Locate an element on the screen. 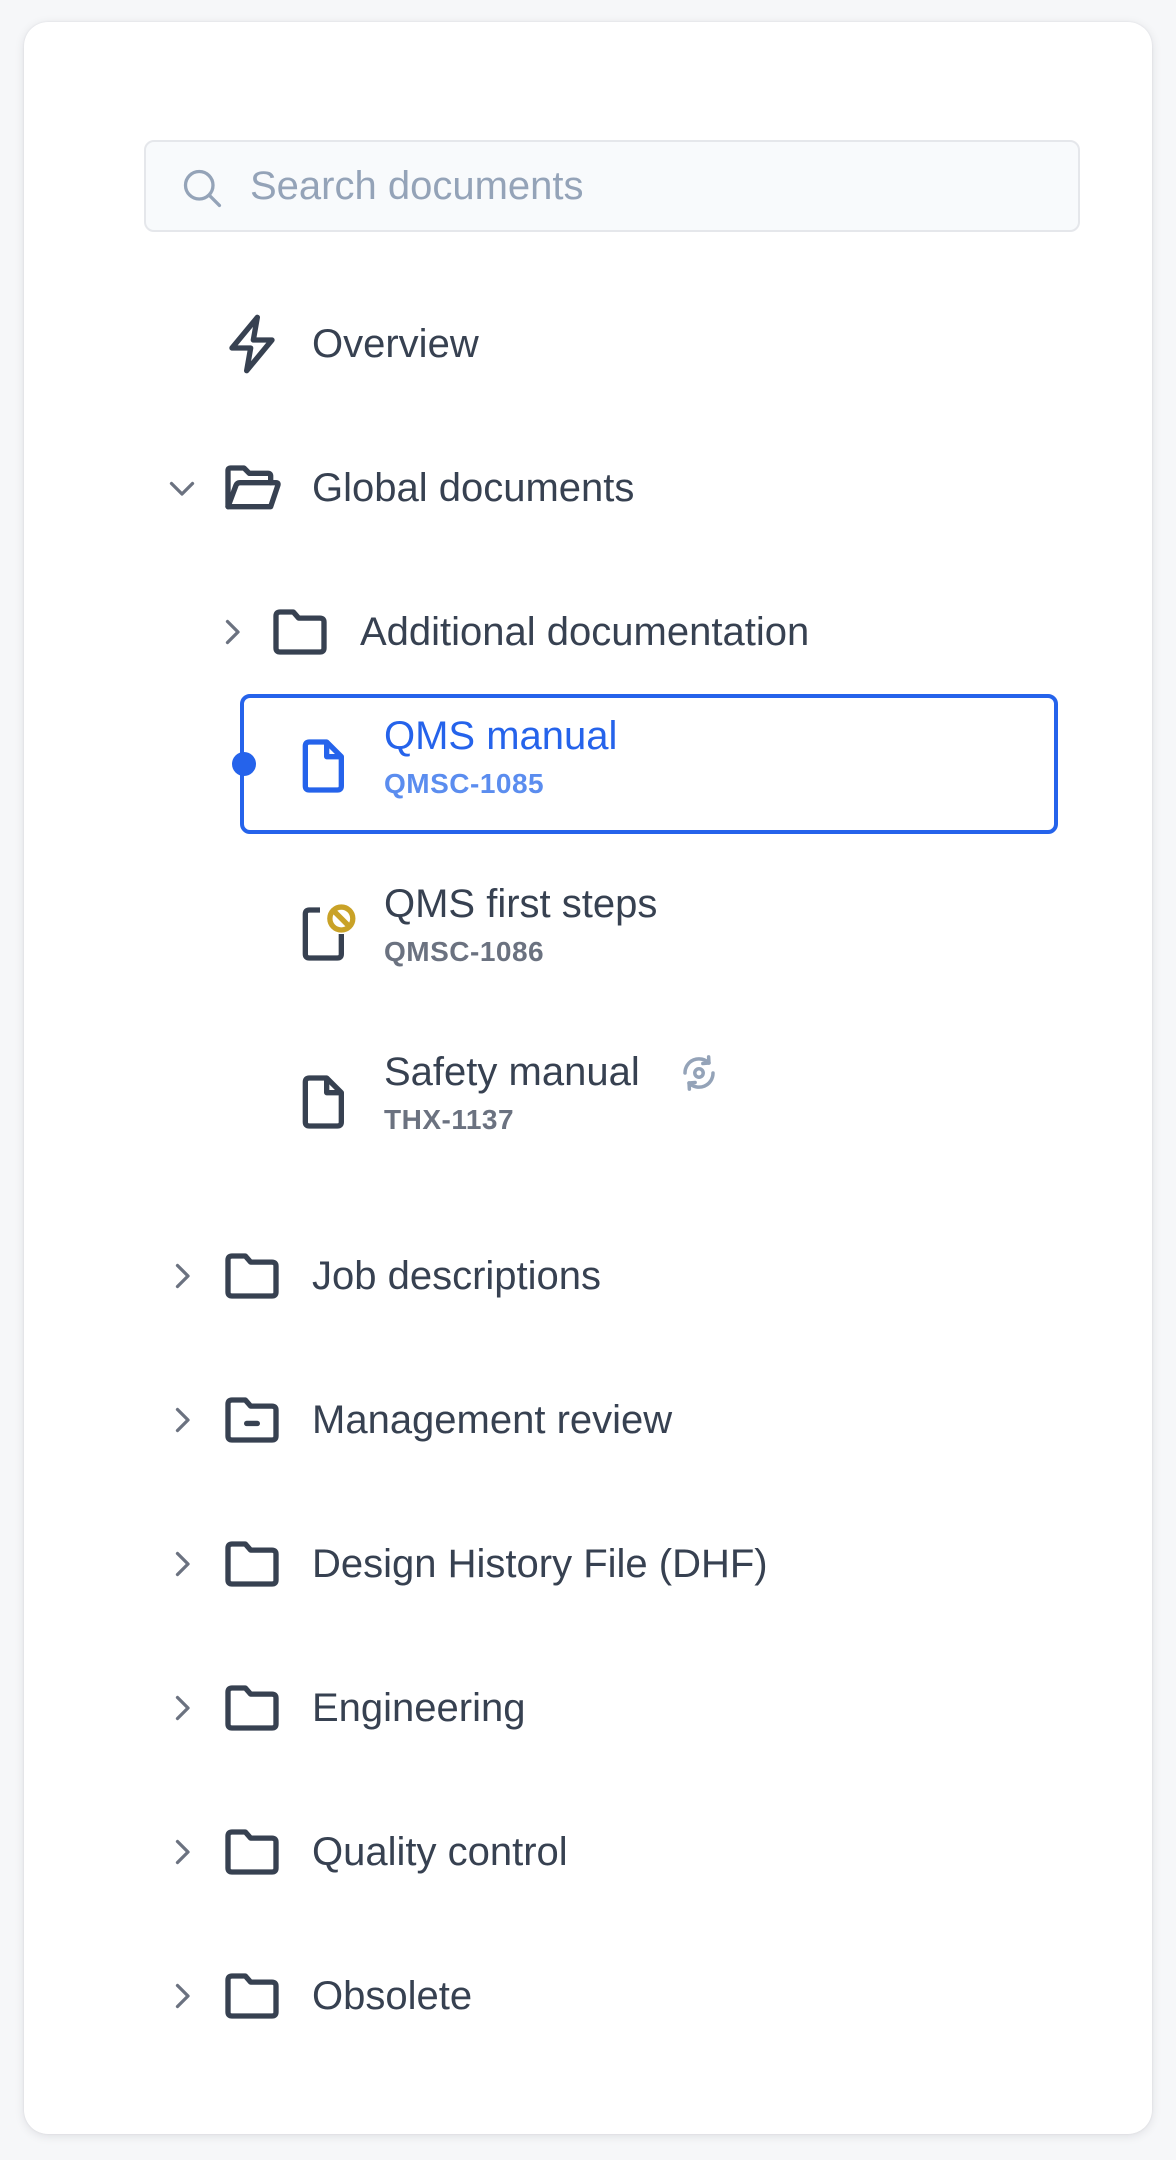 The image size is (1176, 2160). tree-folder-management-review: Management review is located at coordinates (588, 1420).